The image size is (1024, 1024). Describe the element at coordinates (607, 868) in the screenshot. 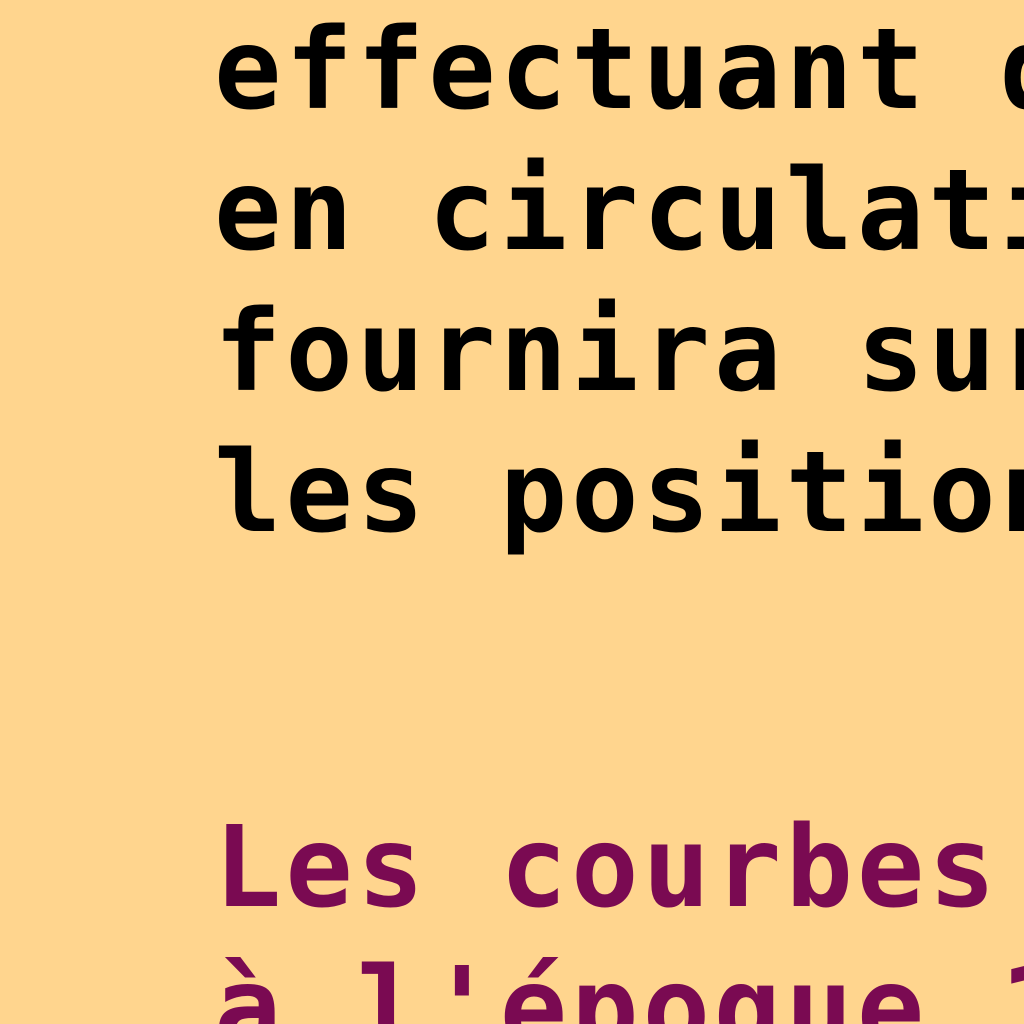

I see `heading-line-1: Les courbes d` at that location.